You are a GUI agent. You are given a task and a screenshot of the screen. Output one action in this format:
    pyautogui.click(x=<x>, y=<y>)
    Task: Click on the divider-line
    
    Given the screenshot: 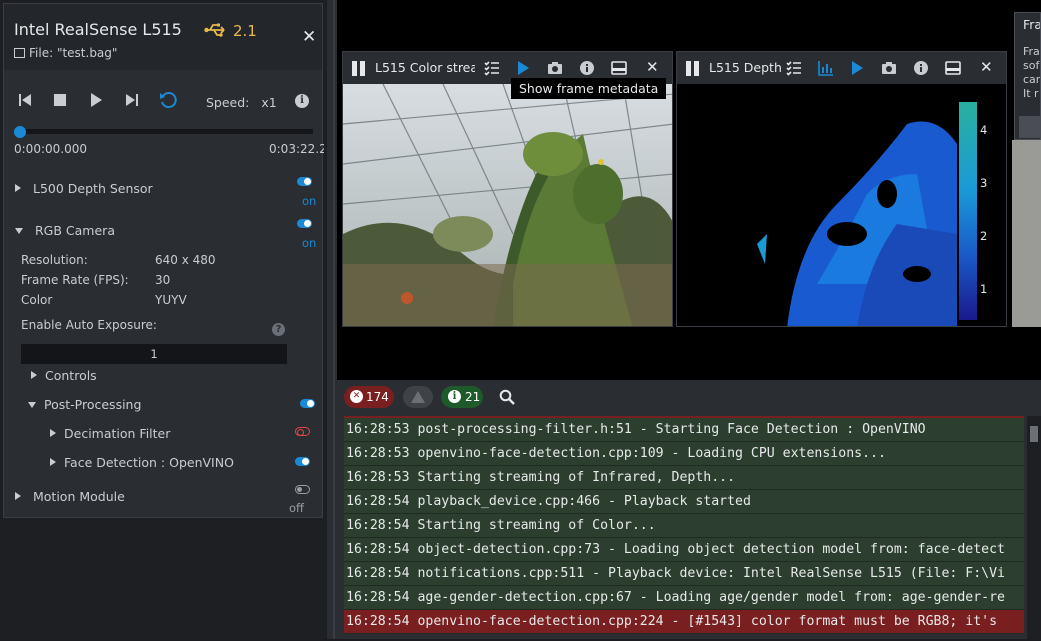 What is the action you would take?
    pyautogui.click(x=334, y=319)
    